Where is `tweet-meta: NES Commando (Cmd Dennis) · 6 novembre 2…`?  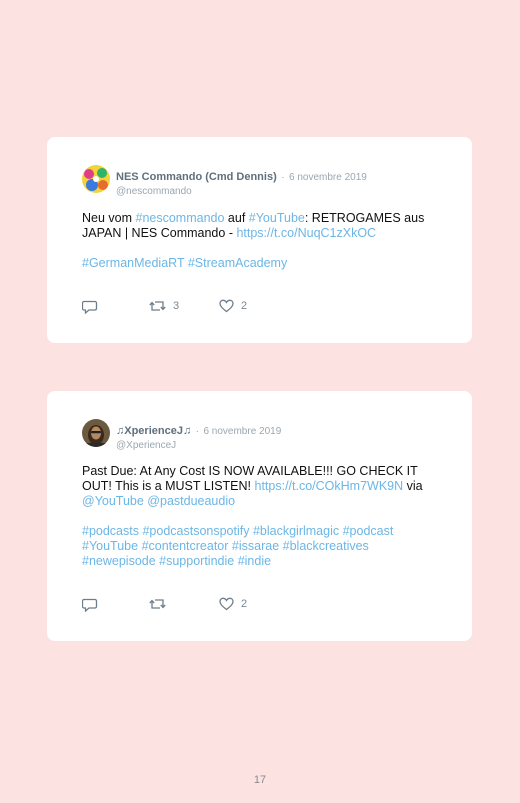 tweet-meta: NES Commando (Cmd Dennis) · 6 novembre 2… is located at coordinates (241, 182).